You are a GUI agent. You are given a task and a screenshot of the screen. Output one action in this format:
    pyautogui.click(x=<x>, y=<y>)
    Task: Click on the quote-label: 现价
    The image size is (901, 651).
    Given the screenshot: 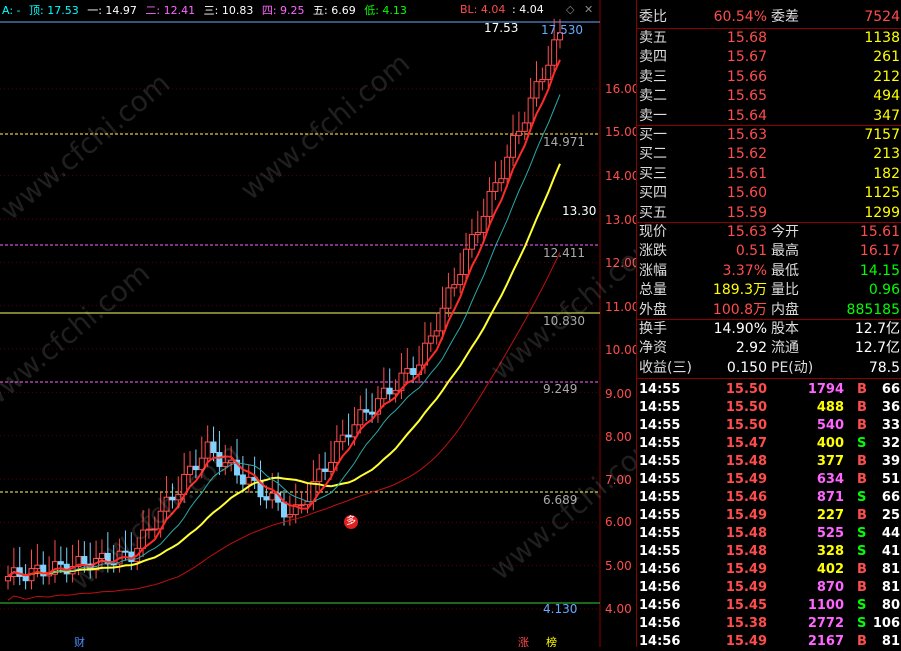 What is the action you would take?
    pyautogui.click(x=653, y=232)
    